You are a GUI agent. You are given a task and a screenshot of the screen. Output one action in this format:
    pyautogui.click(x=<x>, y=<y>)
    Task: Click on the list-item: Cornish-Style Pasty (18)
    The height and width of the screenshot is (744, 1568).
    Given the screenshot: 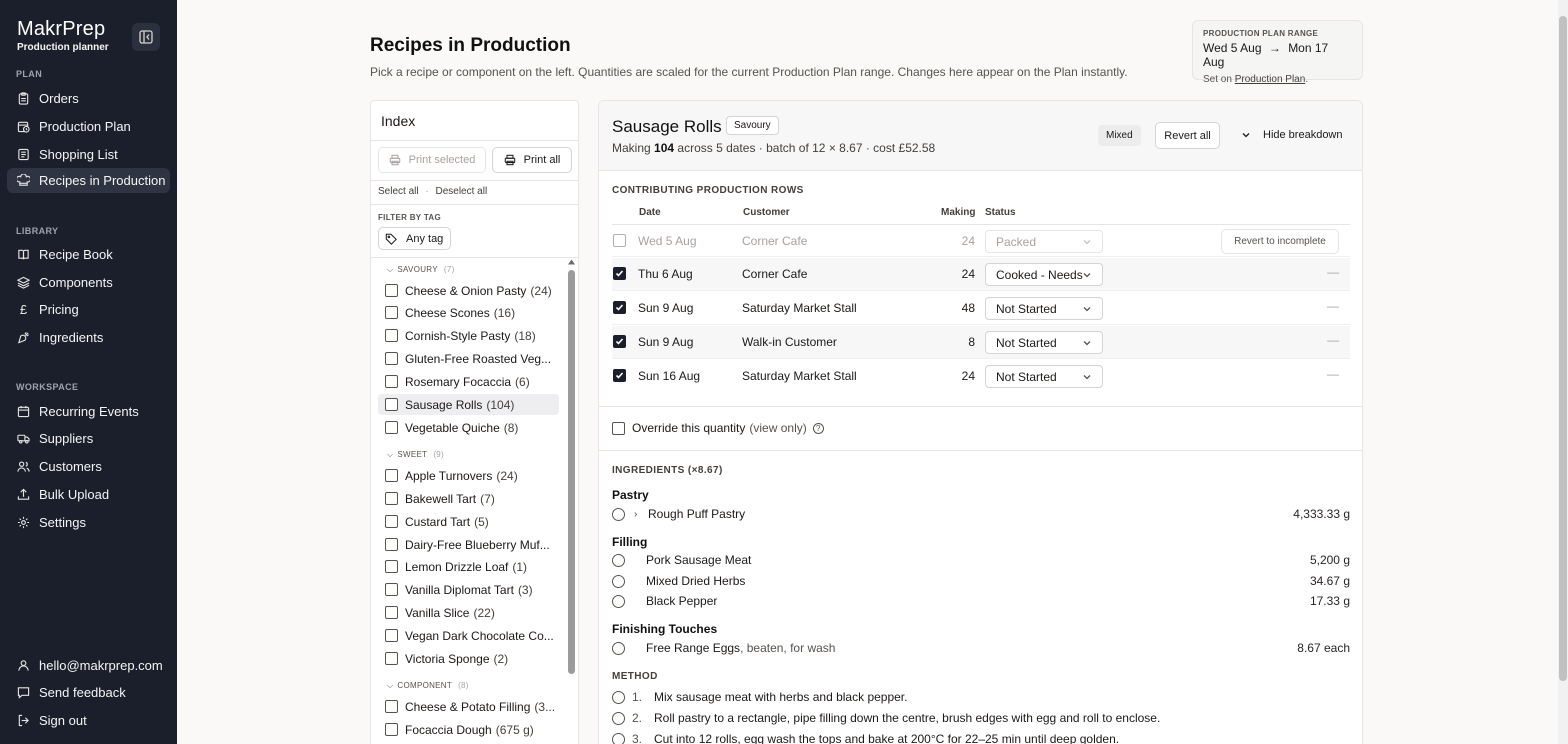 What is the action you would take?
    pyautogui.click(x=468, y=335)
    